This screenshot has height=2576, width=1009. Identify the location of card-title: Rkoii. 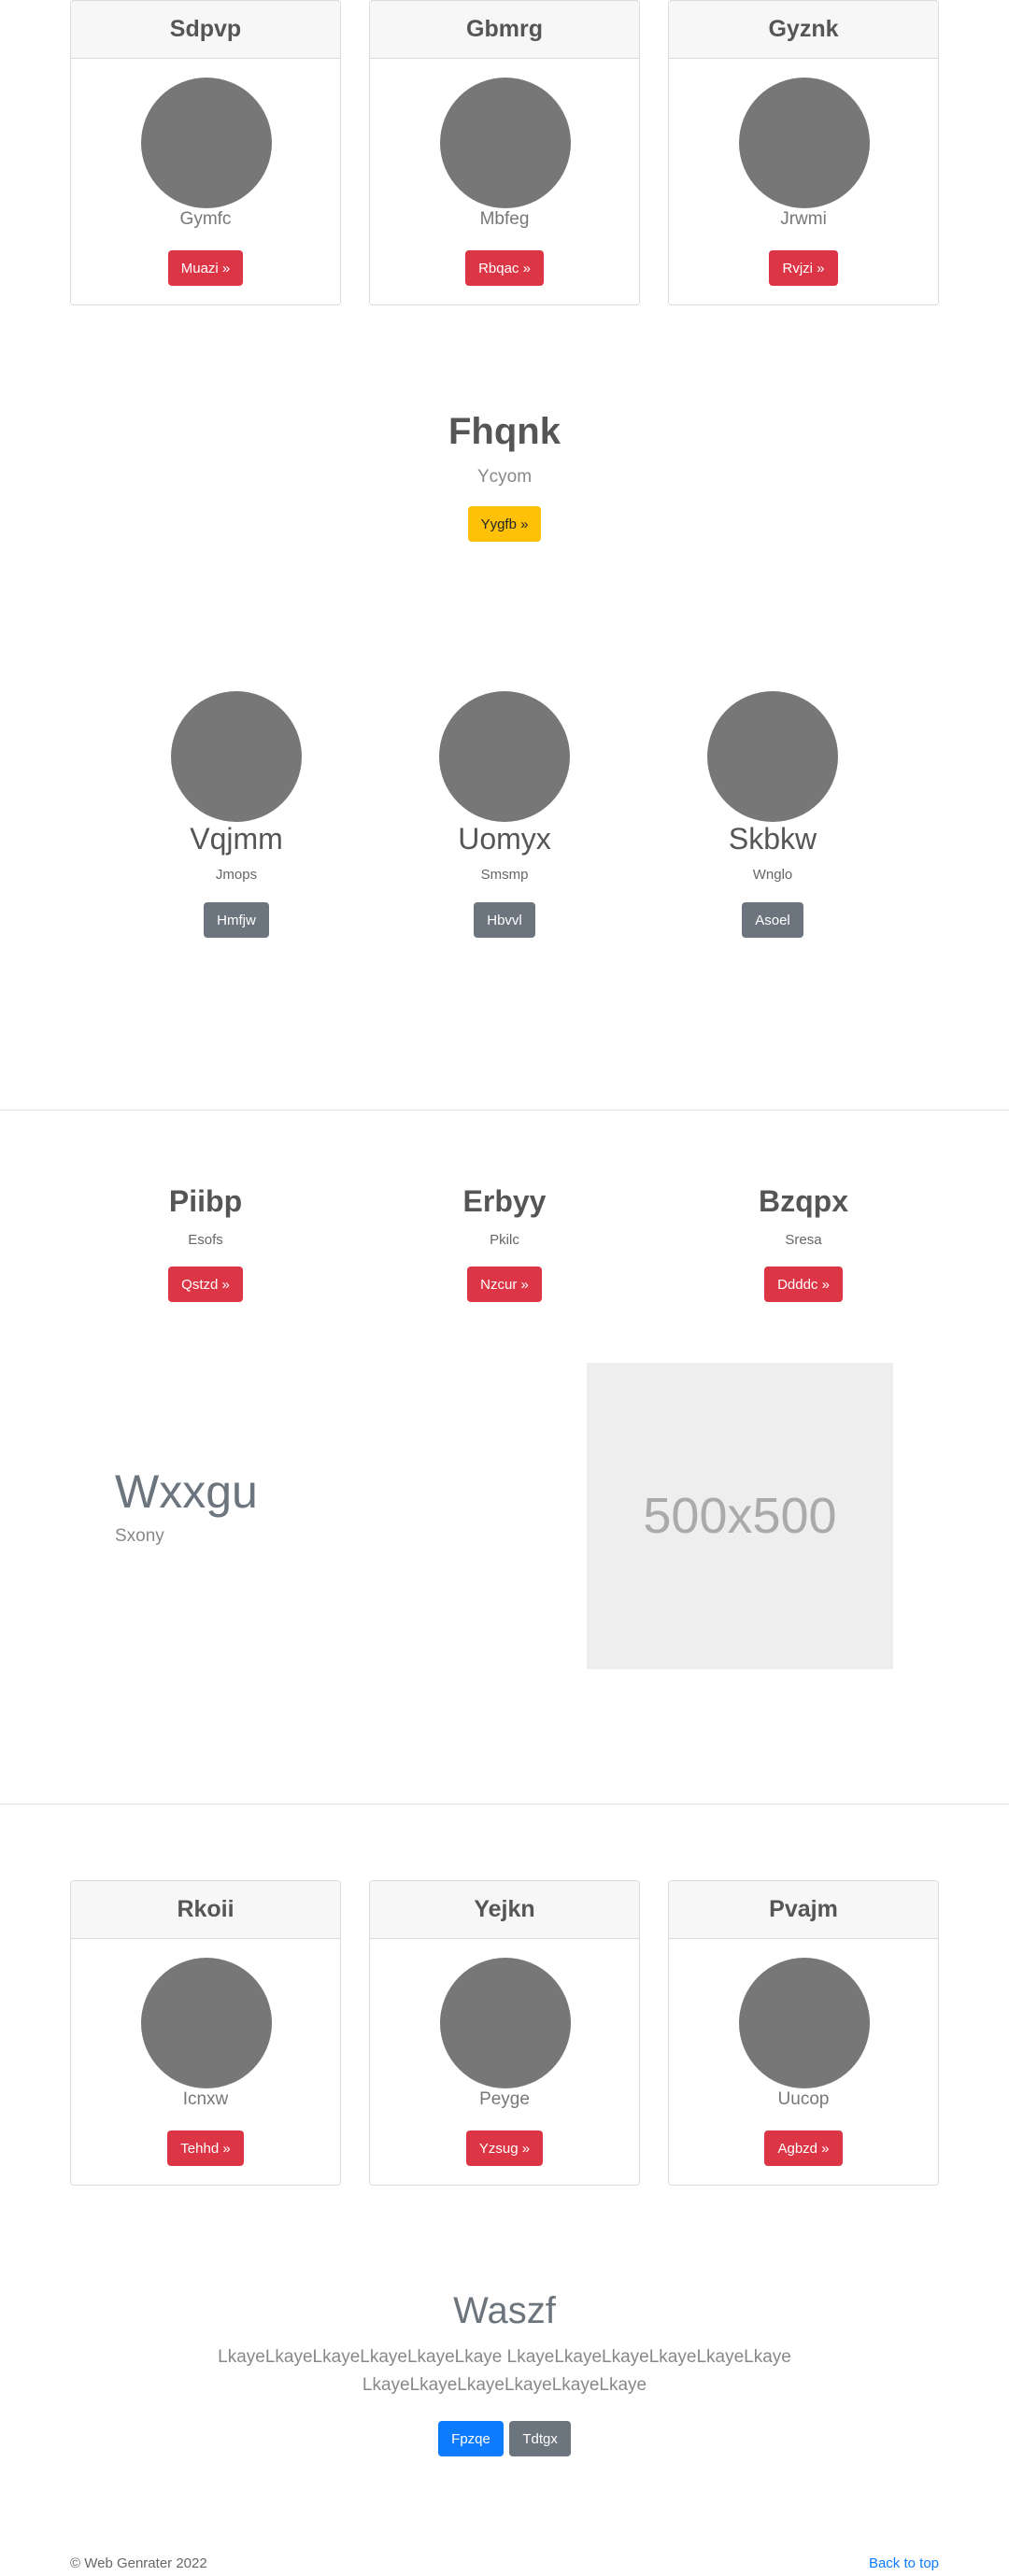
(205, 1910).